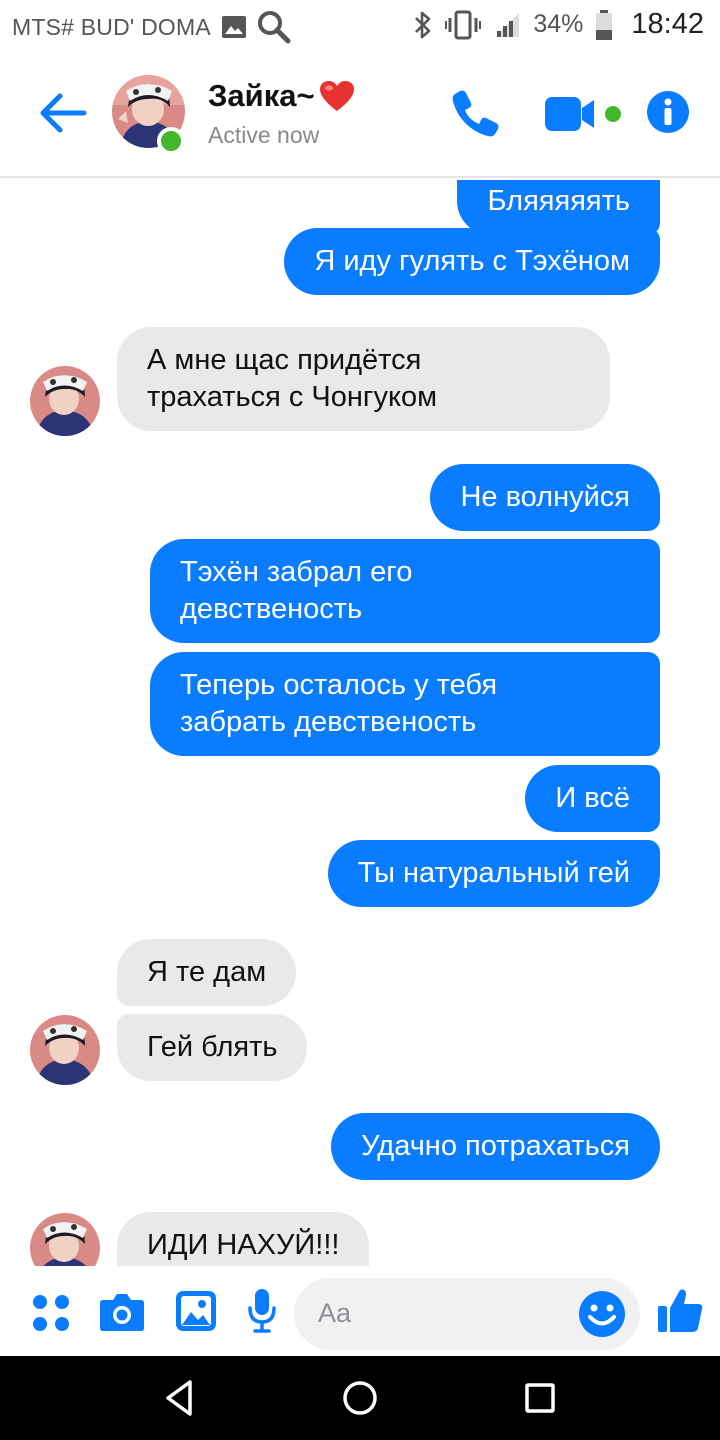 This screenshot has height=1440, width=720. I want to click on message-input-placeholder: Aa, so click(335, 1313).